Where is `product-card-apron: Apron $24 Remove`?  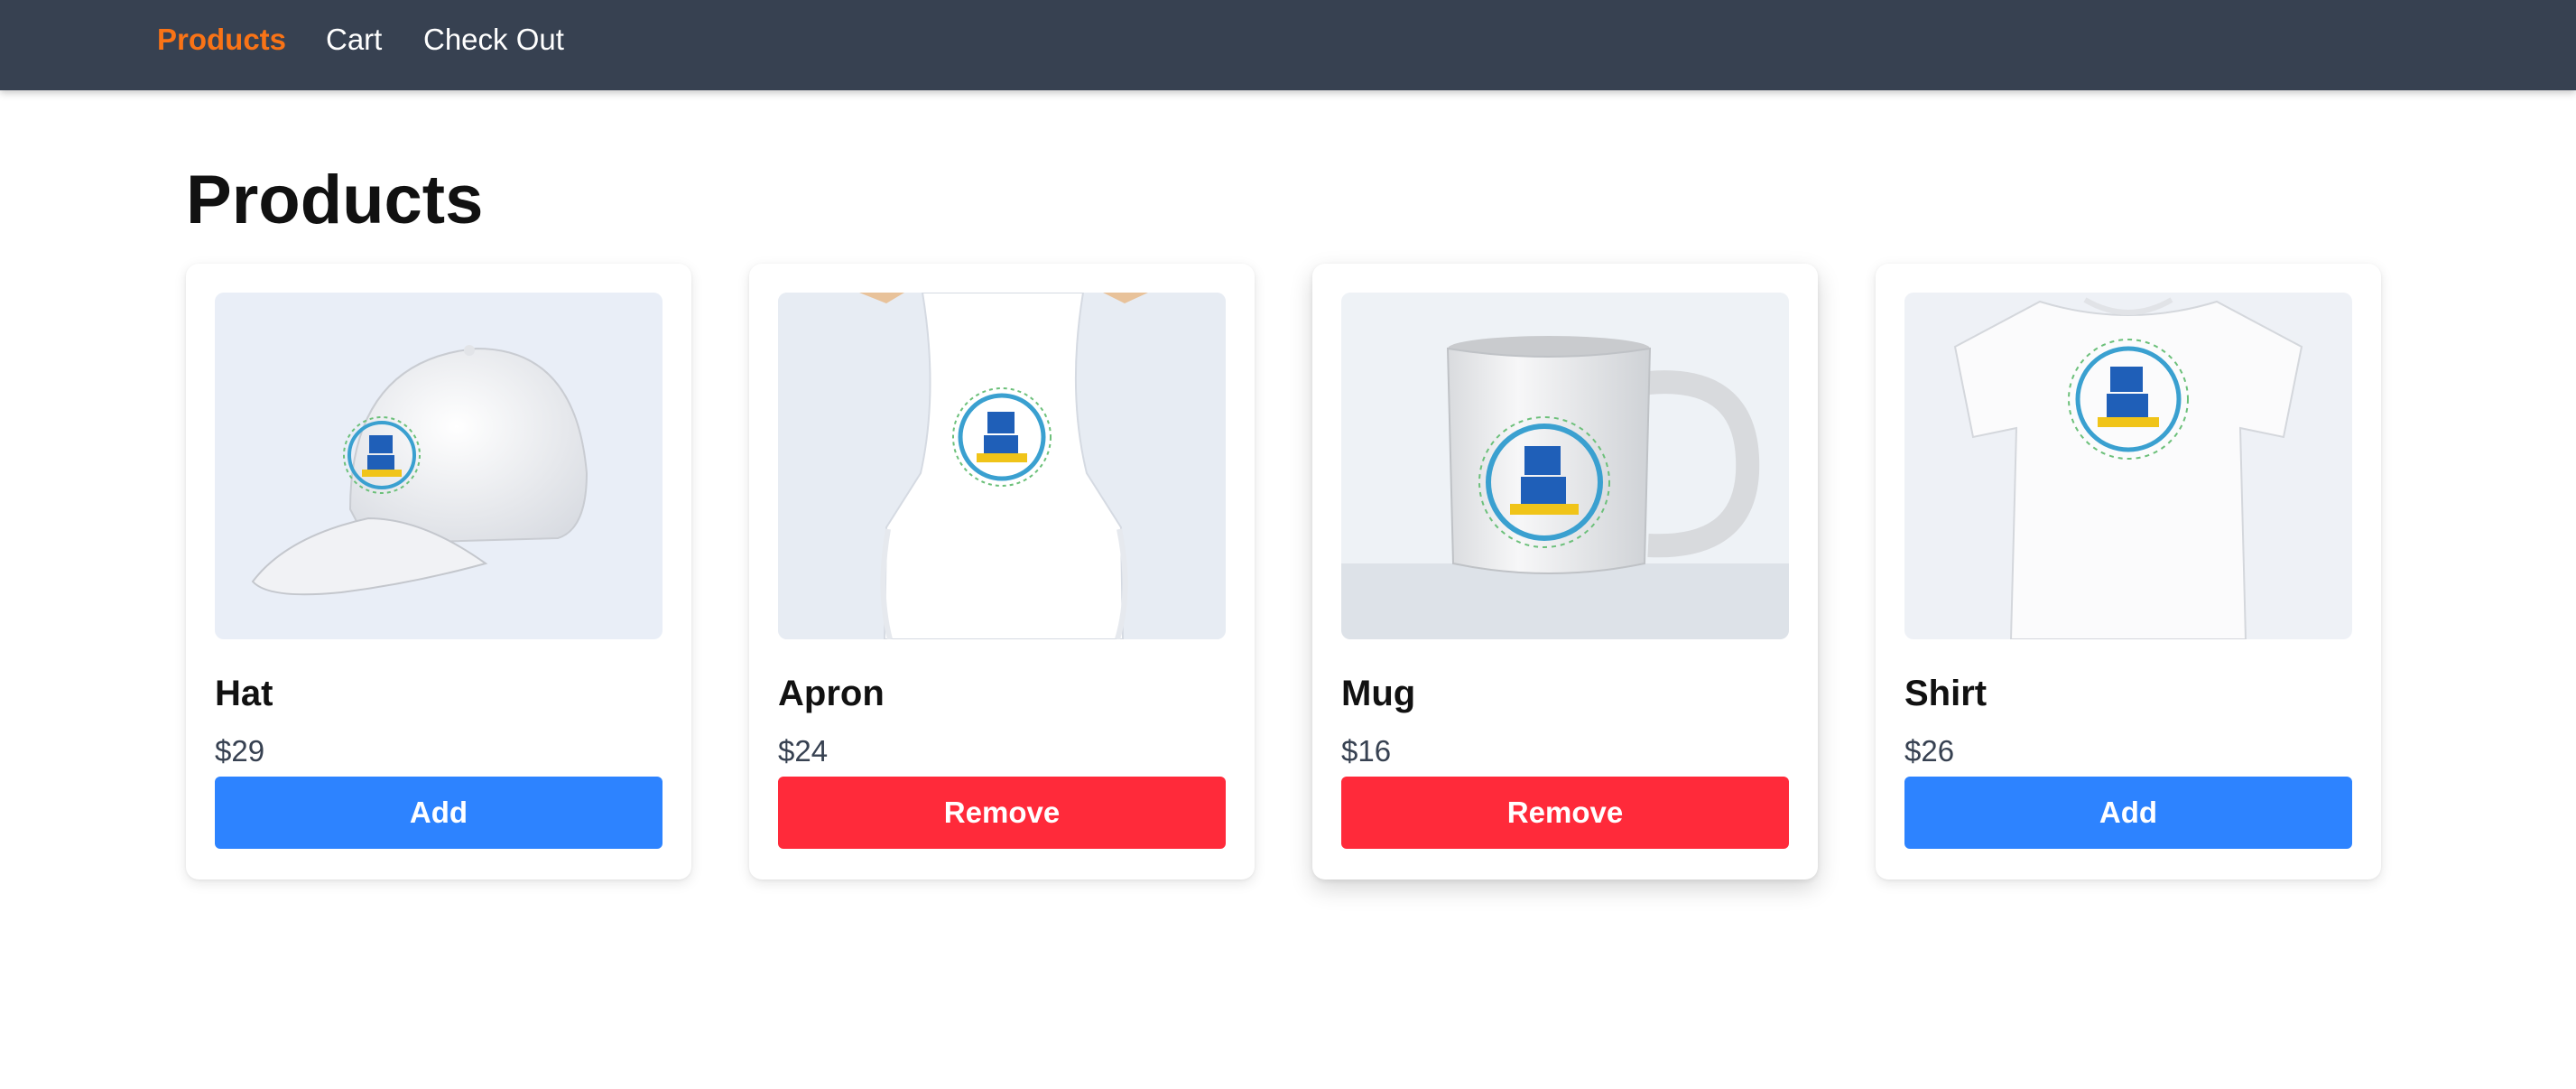 product-card-apron: Apron $24 Remove is located at coordinates (1002, 572).